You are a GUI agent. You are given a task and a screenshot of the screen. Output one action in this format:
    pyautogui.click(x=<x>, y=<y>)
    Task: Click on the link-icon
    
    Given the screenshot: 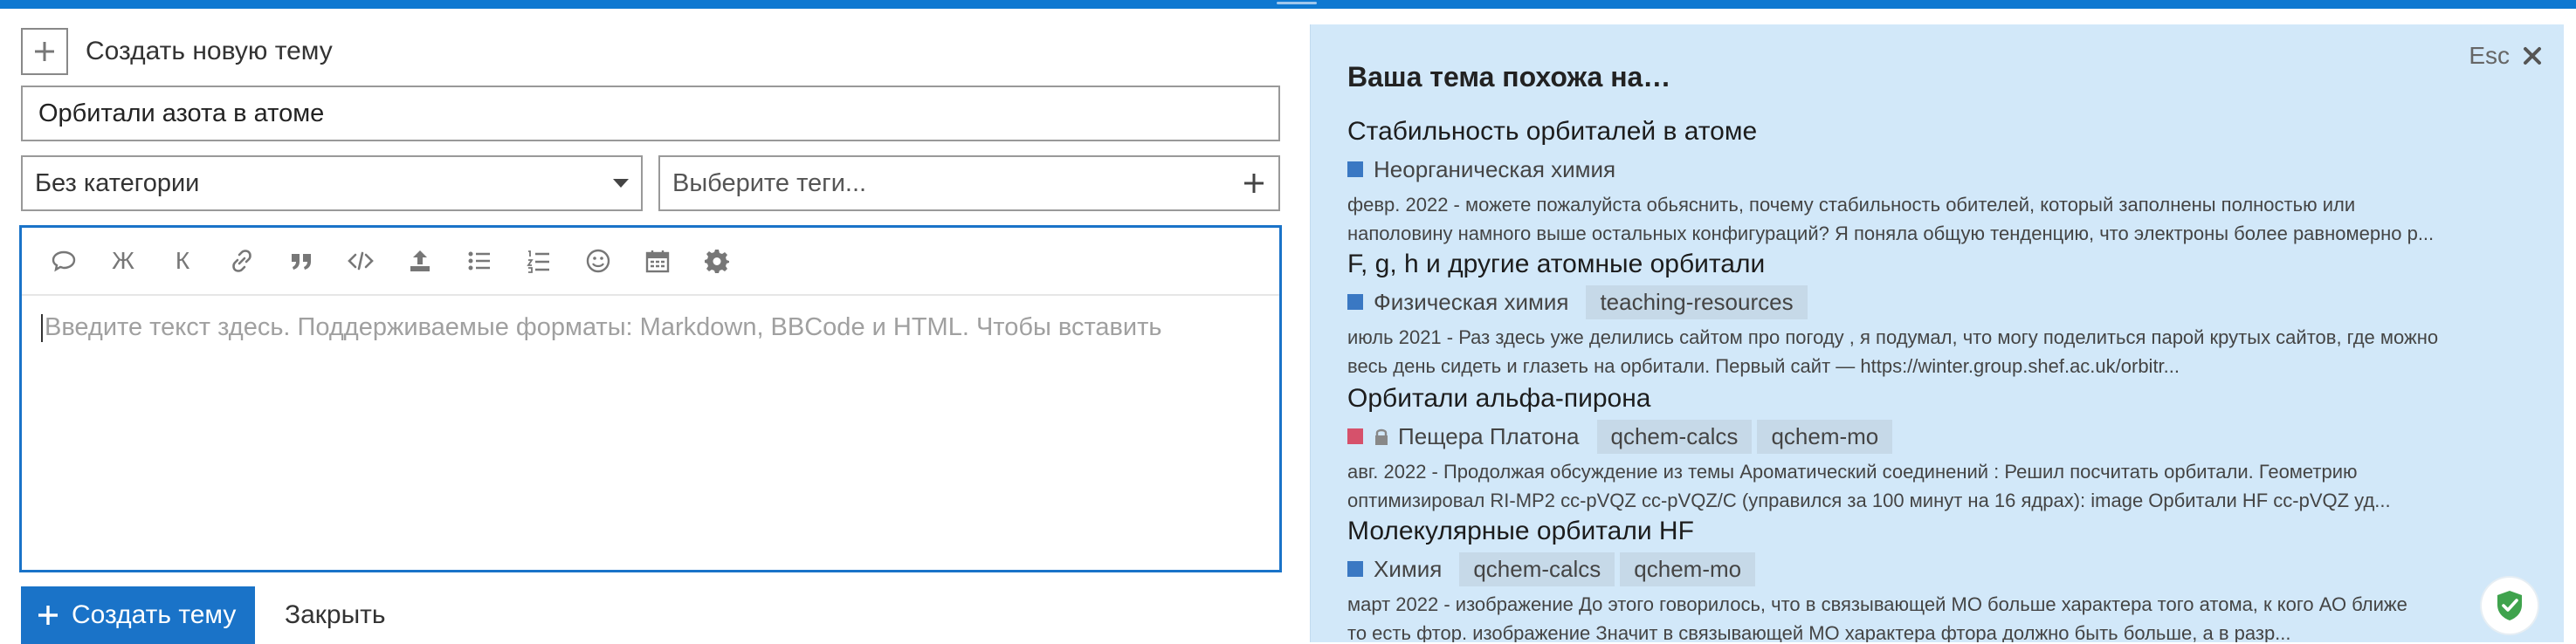 What is the action you would take?
    pyautogui.click(x=241, y=261)
    